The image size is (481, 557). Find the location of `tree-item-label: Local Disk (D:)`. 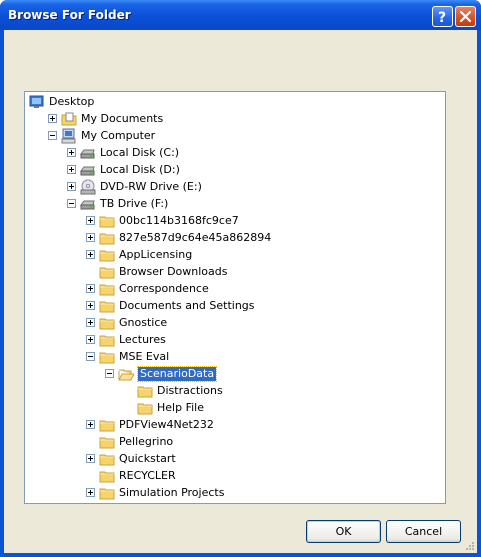

tree-item-label: Local Disk (D:) is located at coordinates (140, 169).